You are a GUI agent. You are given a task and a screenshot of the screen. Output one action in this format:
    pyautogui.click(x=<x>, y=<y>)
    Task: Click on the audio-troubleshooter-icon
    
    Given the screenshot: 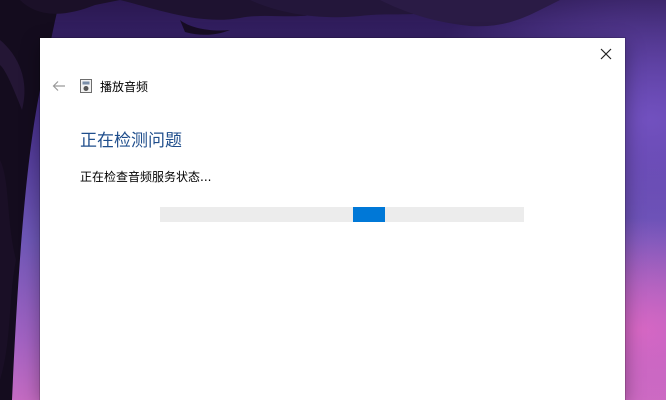 What is the action you would take?
    pyautogui.click(x=86, y=86)
    